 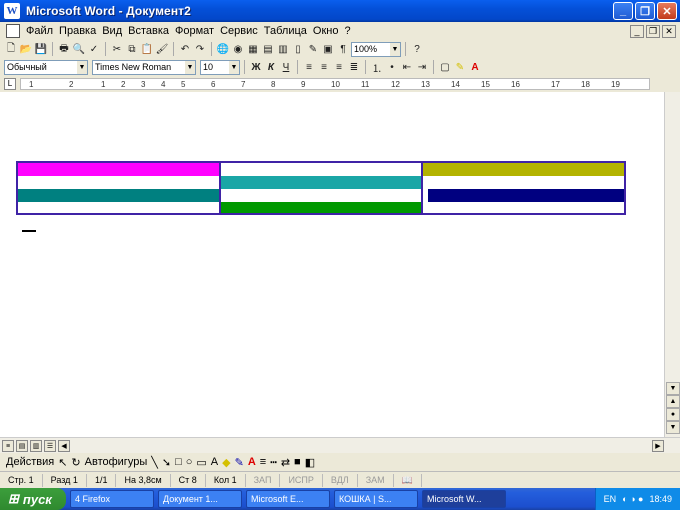 I want to click on print-icon: 🖶, so click(x=64, y=49).